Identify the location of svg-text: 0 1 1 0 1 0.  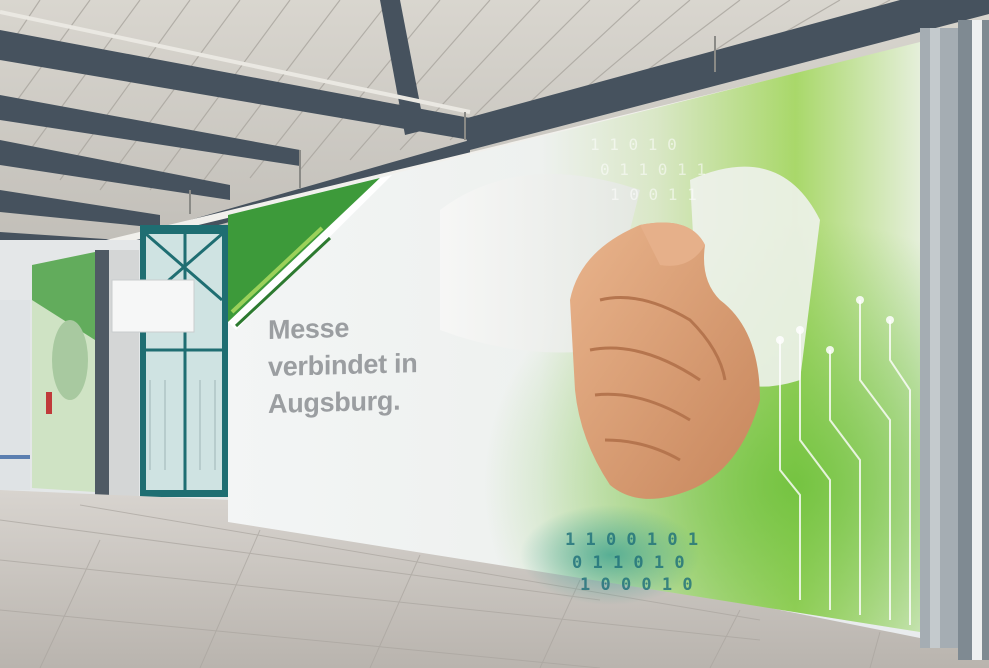
(628, 563).